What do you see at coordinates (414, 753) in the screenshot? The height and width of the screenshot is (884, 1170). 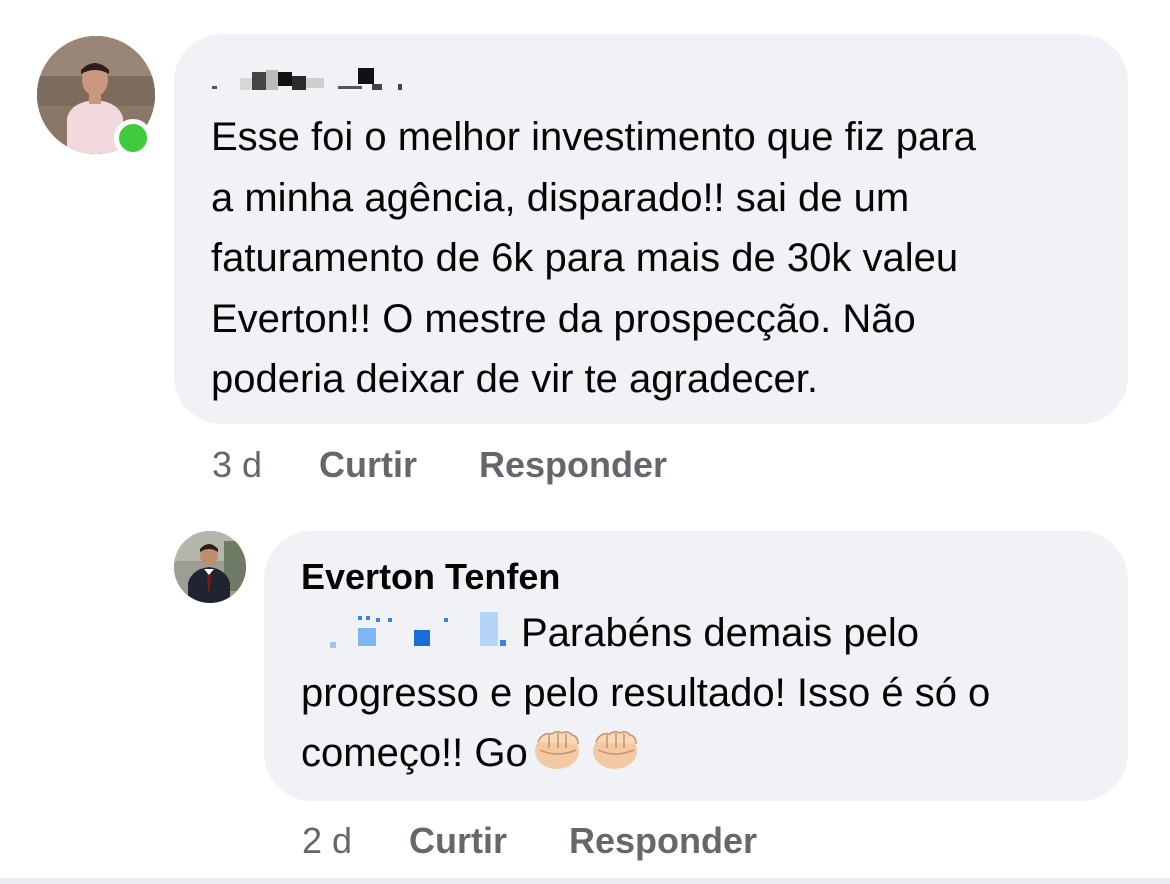 I see `reply-text-end: começo!! Go` at bounding box center [414, 753].